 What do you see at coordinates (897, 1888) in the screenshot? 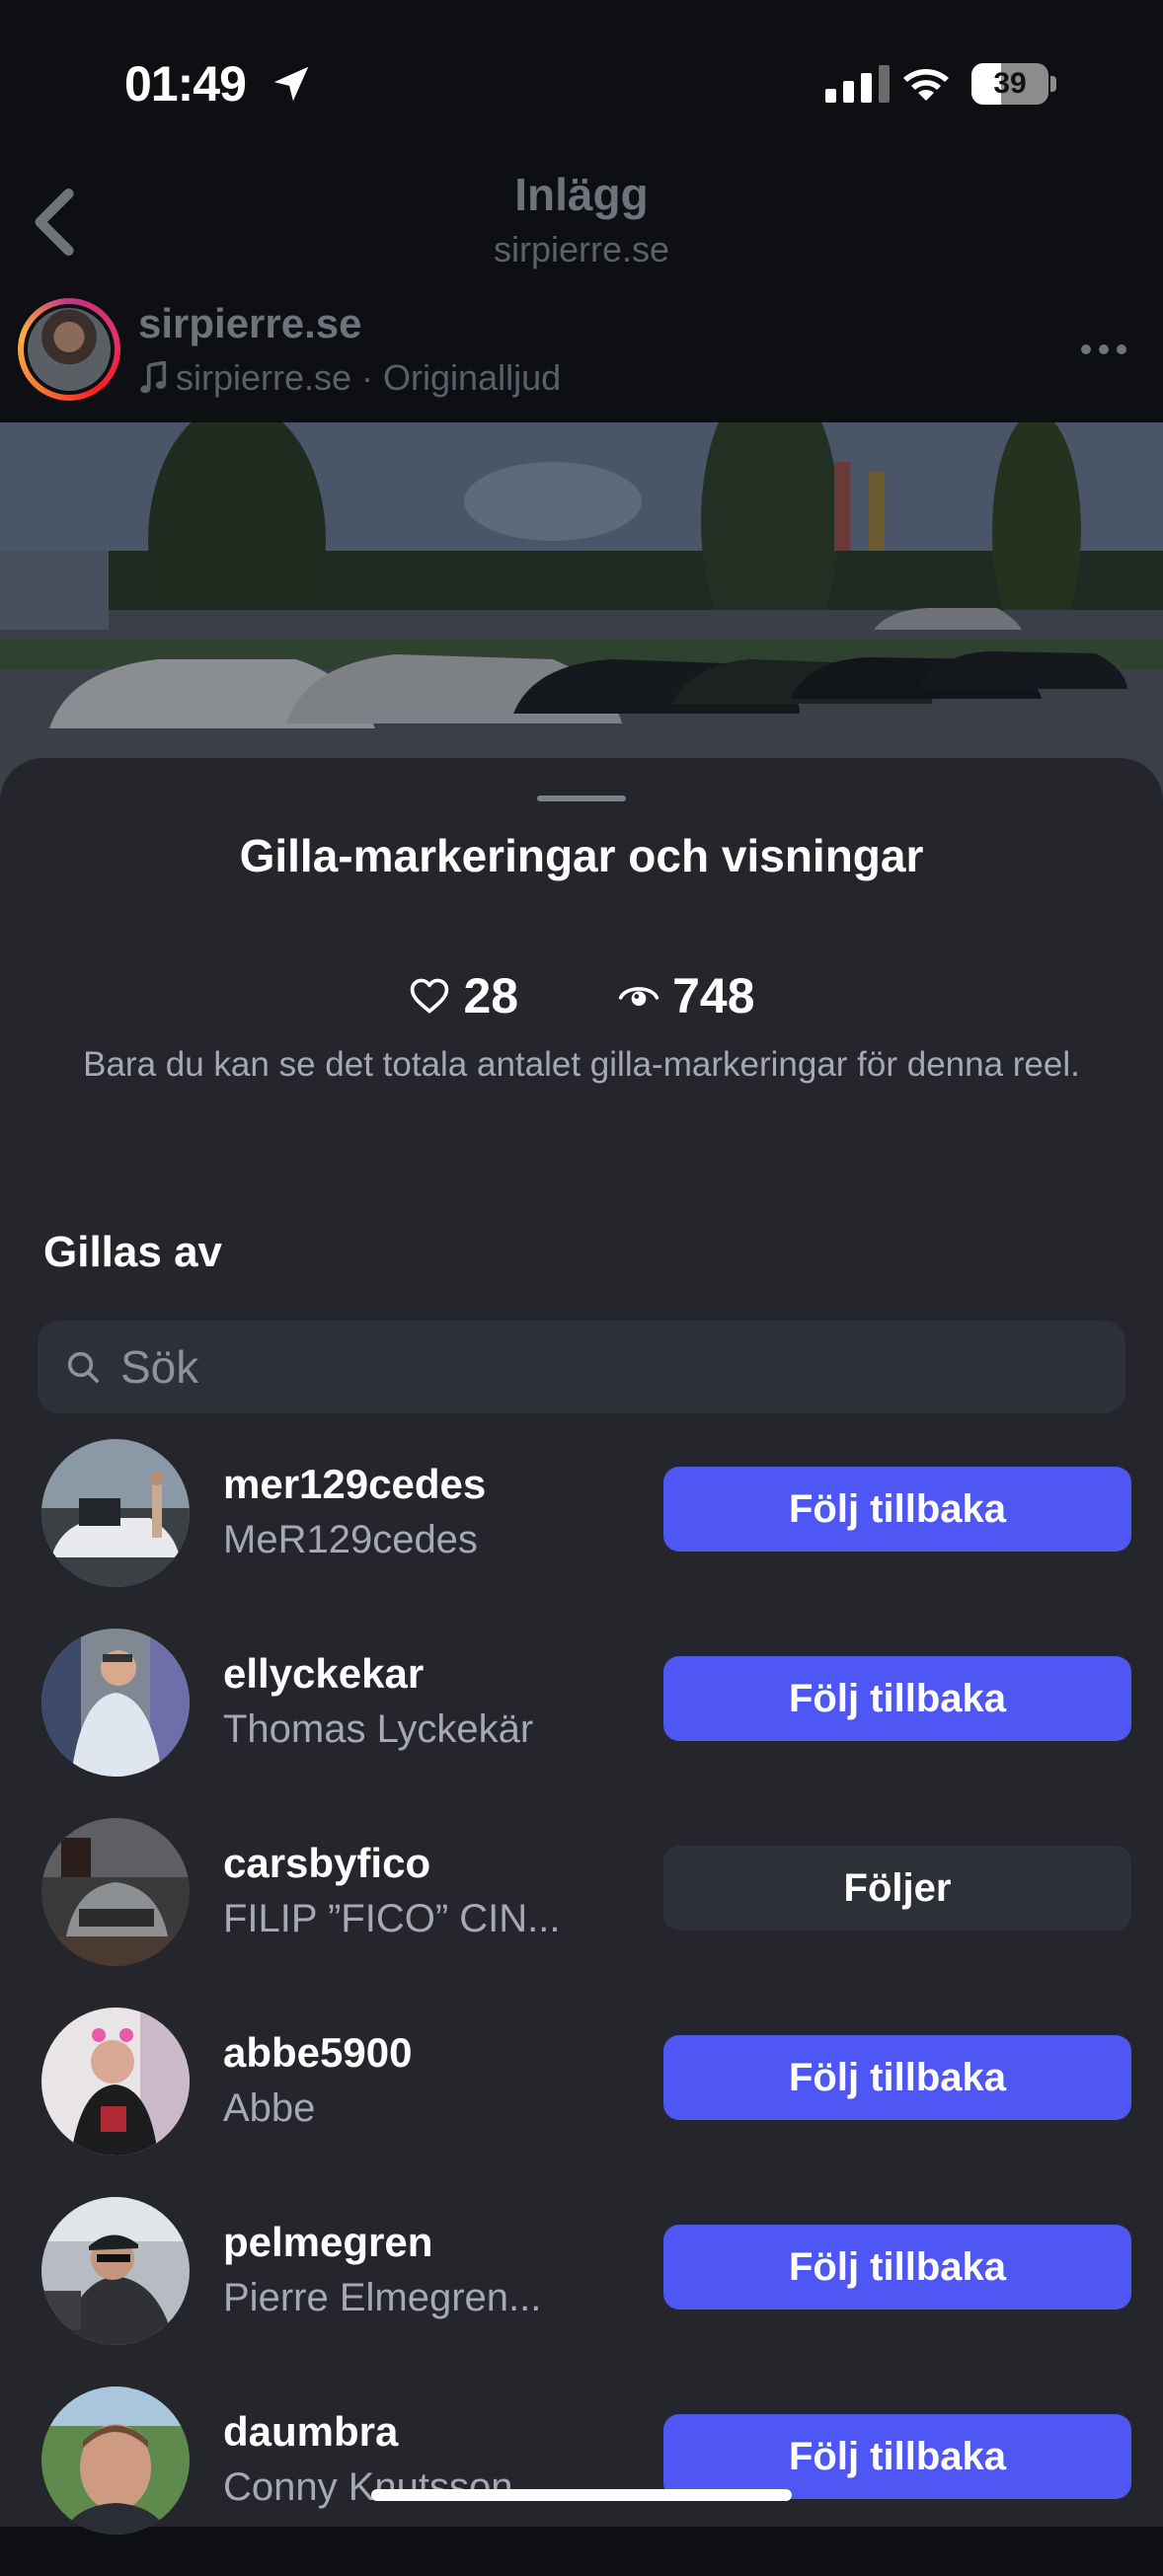
I see `following-button: Följer` at bounding box center [897, 1888].